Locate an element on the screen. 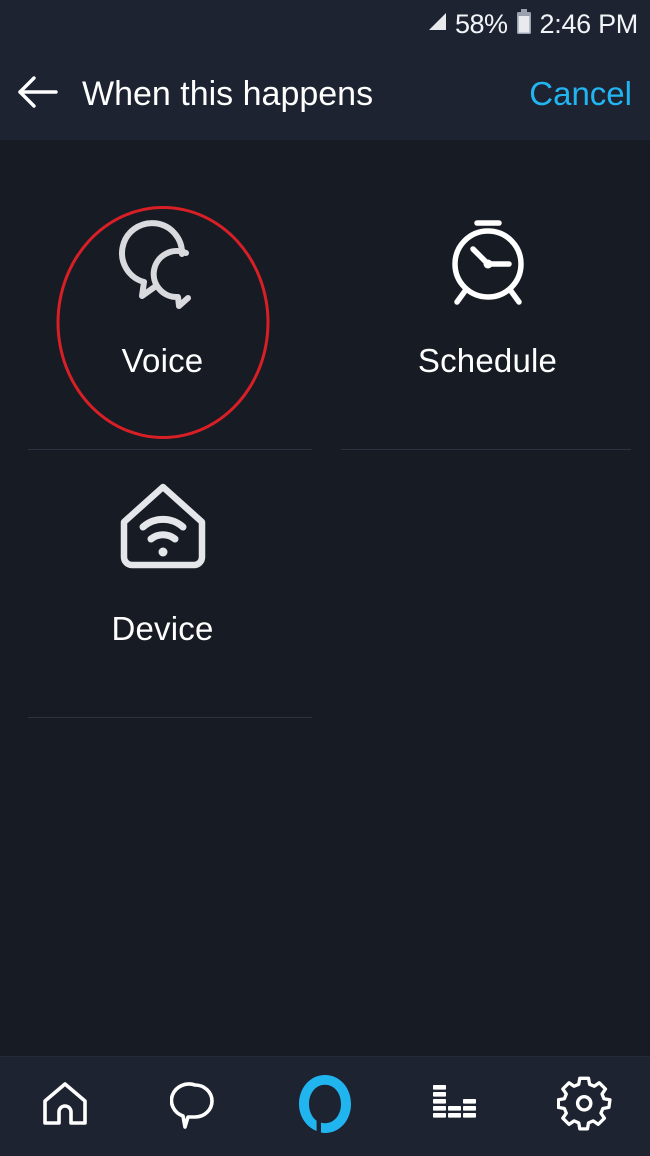  nav-item-alexa is located at coordinates (325, 1106).